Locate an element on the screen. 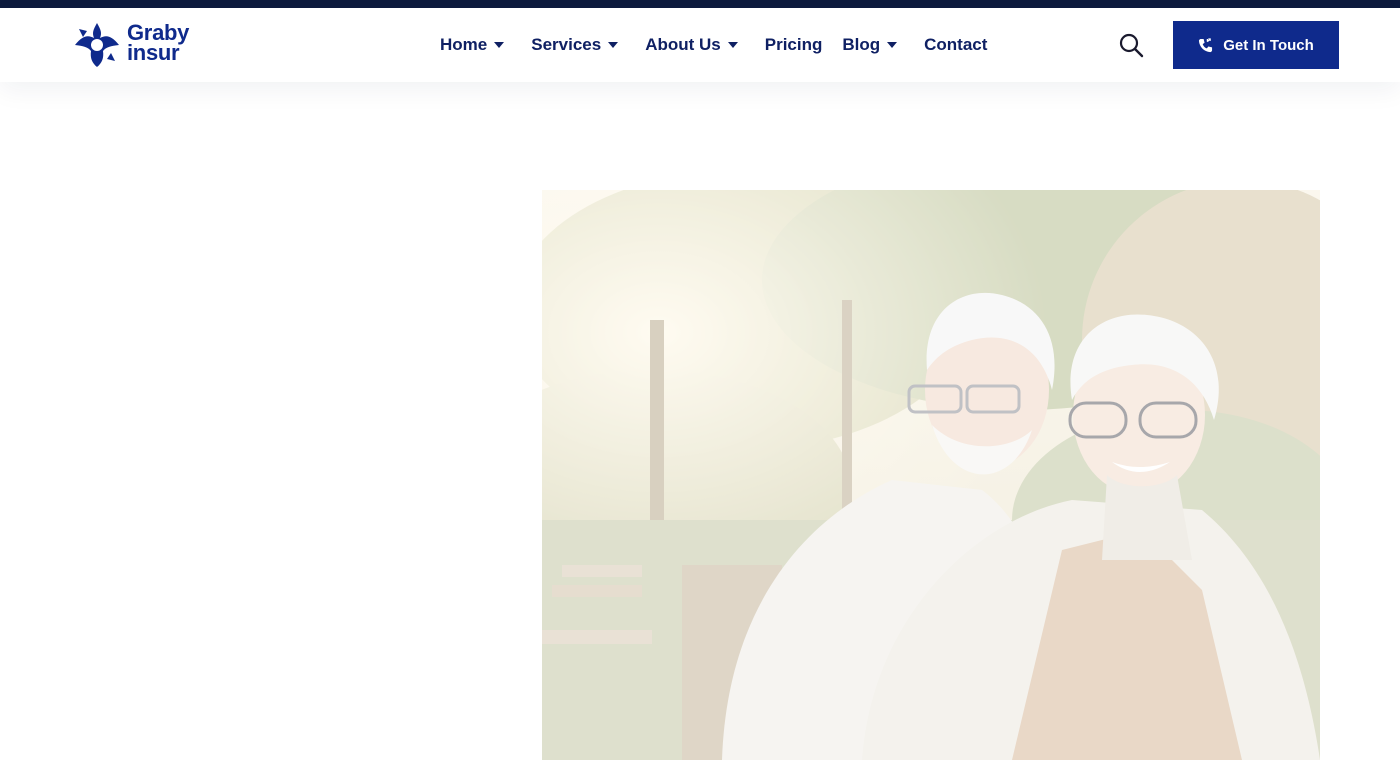 This screenshot has width=1400, height=760. phone-icon is located at coordinates (1206, 44).